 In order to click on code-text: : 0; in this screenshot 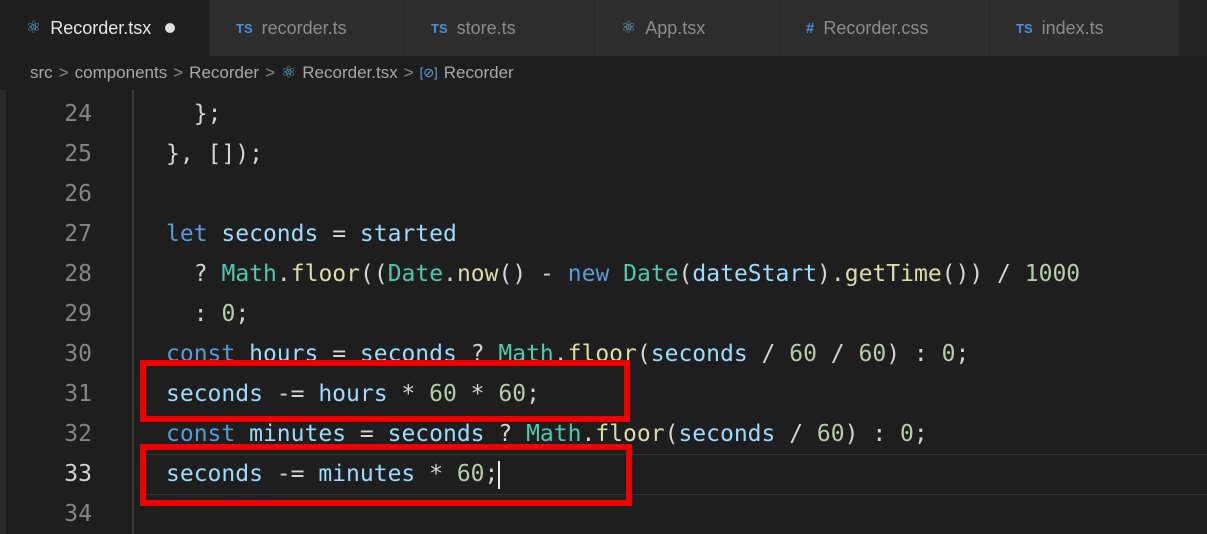, I will do `click(221, 314)`.